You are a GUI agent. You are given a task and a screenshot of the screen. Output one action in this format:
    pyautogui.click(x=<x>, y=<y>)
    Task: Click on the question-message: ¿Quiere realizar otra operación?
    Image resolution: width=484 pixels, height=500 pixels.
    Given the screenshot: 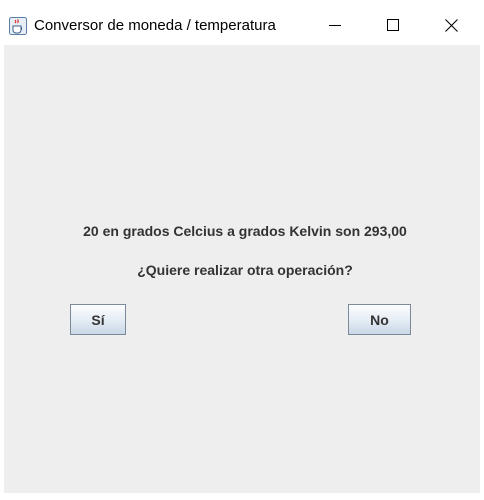 What is the action you would take?
    pyautogui.click(x=245, y=270)
    